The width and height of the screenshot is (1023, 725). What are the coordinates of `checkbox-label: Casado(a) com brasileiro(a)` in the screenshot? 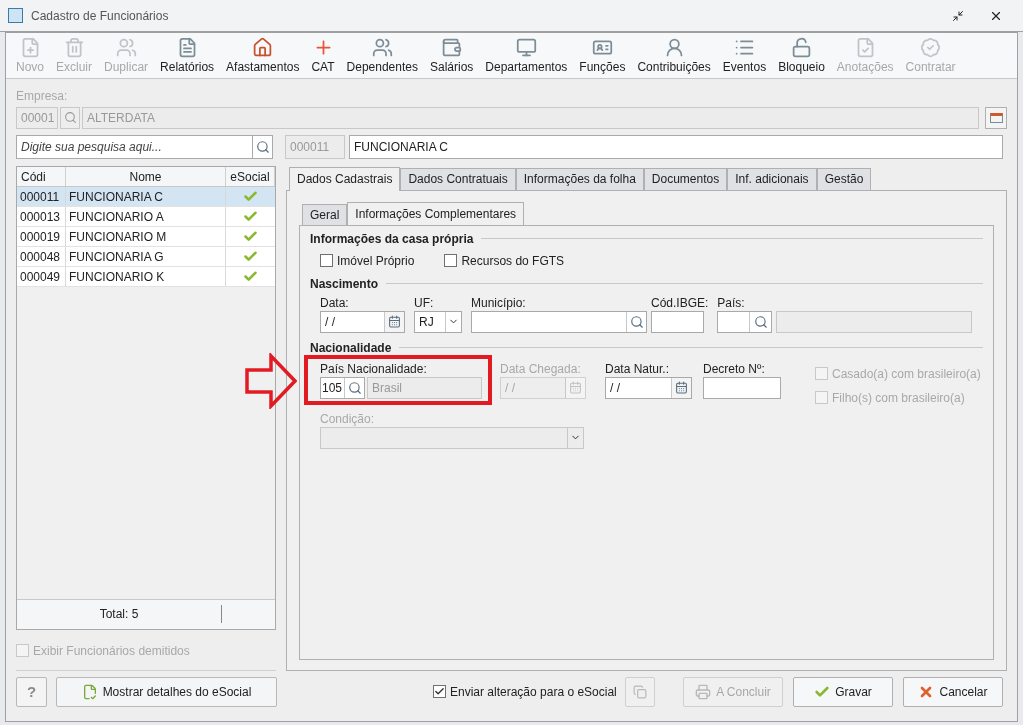 It's located at (906, 374).